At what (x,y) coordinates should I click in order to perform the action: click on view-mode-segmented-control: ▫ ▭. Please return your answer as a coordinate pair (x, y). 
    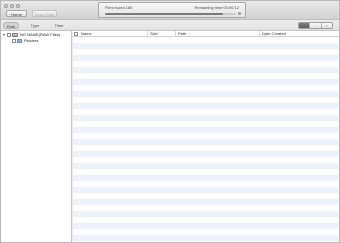
    Looking at the image, I should click on (315, 25).